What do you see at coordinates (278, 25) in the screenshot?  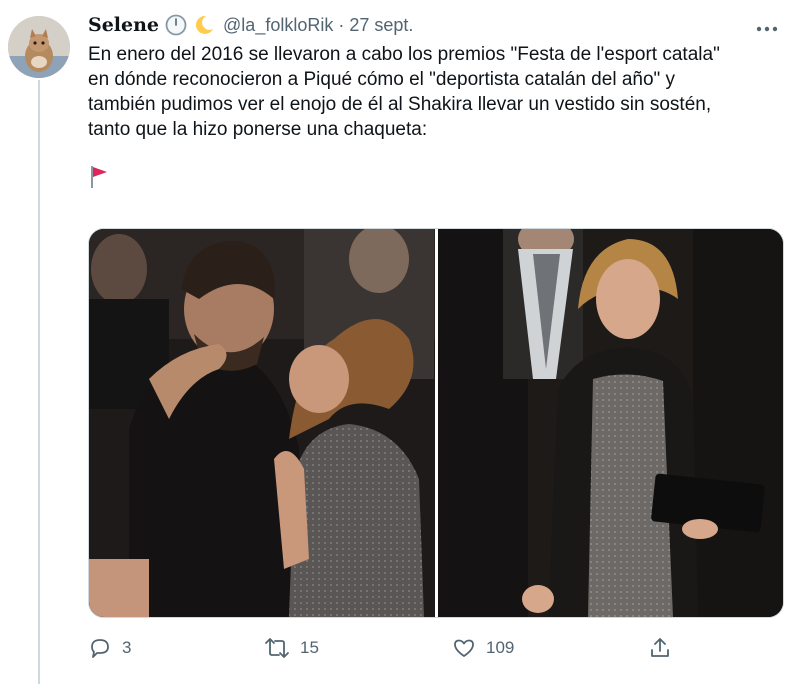 I see `user-handle: @la_folkloRik` at bounding box center [278, 25].